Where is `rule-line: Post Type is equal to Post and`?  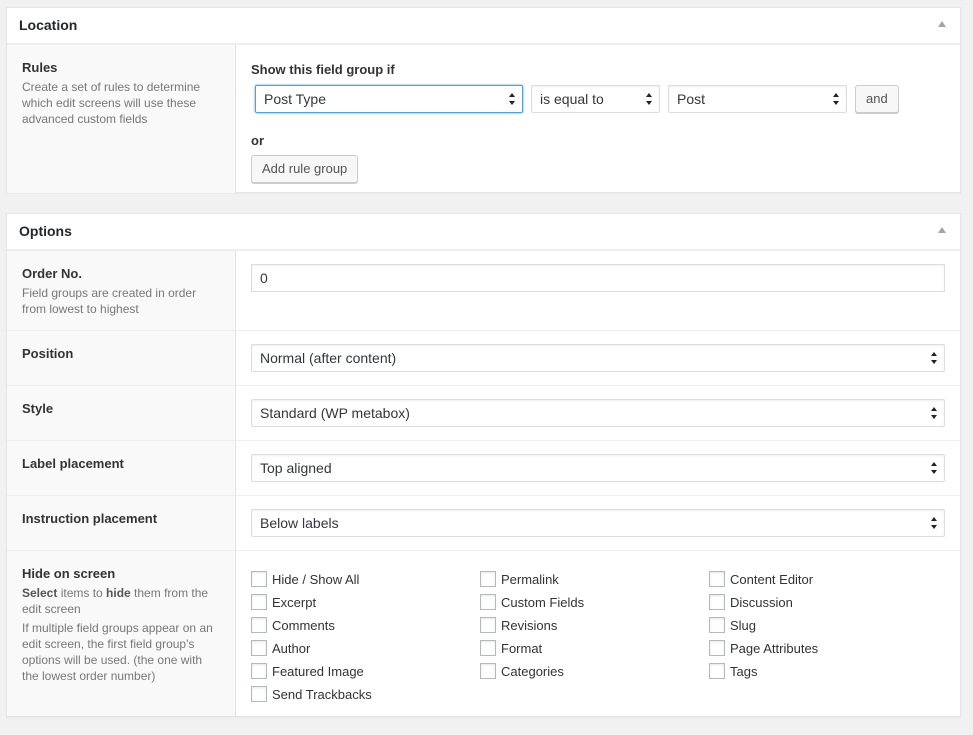 rule-line: Post Type is equal to Post and is located at coordinates (598, 99).